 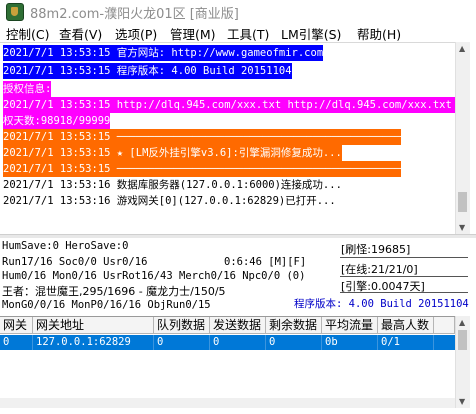 I want to click on log-scrollbar: ▲ ▼, so click(x=462, y=138).